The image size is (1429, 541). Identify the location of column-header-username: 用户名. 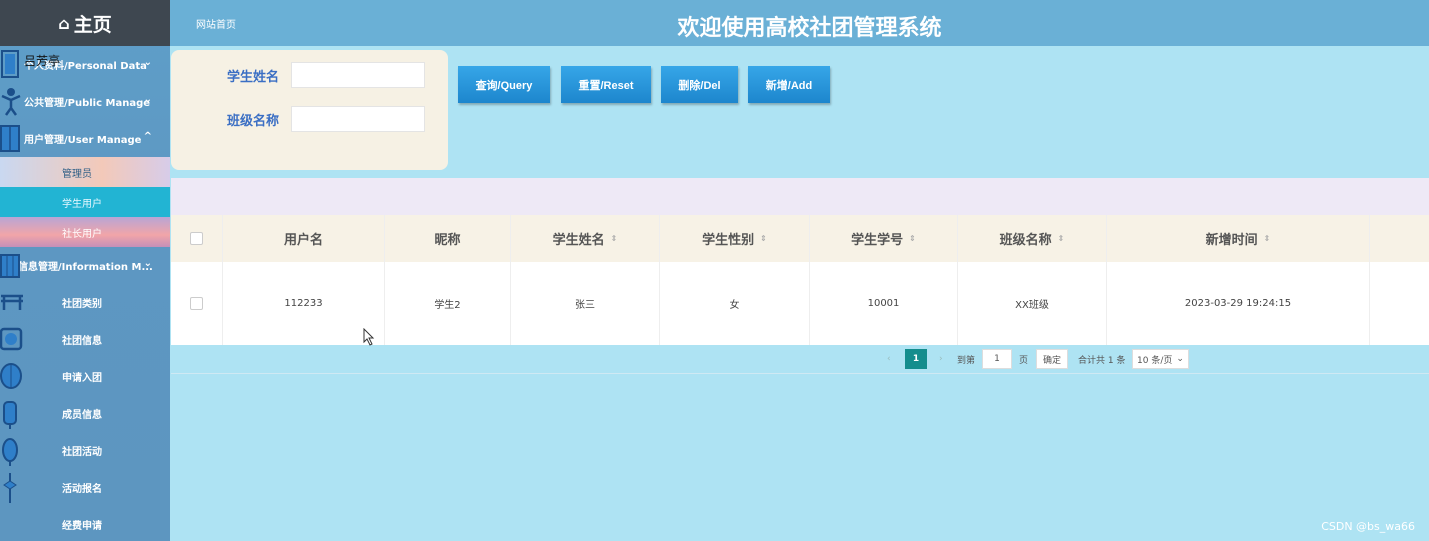
(304, 238).